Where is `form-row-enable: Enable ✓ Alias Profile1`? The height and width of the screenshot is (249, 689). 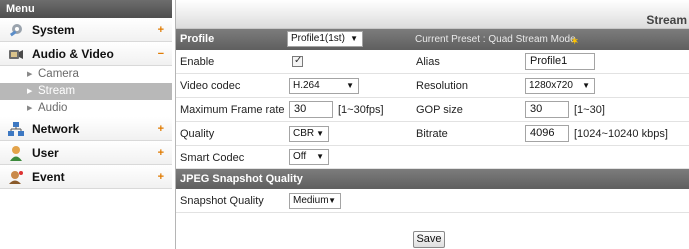 form-row-enable: Enable ✓ Alias Profile1 is located at coordinates (432, 62).